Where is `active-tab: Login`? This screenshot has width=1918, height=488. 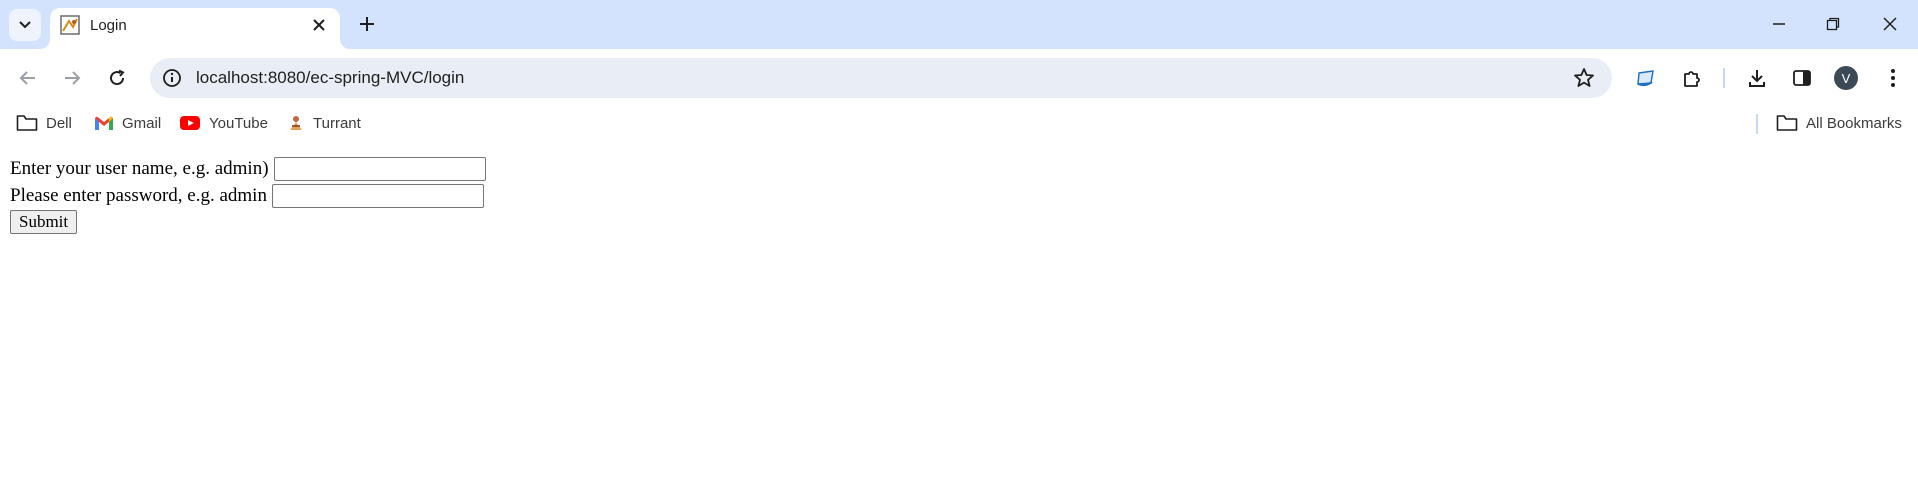
active-tab: Login is located at coordinates (195, 28).